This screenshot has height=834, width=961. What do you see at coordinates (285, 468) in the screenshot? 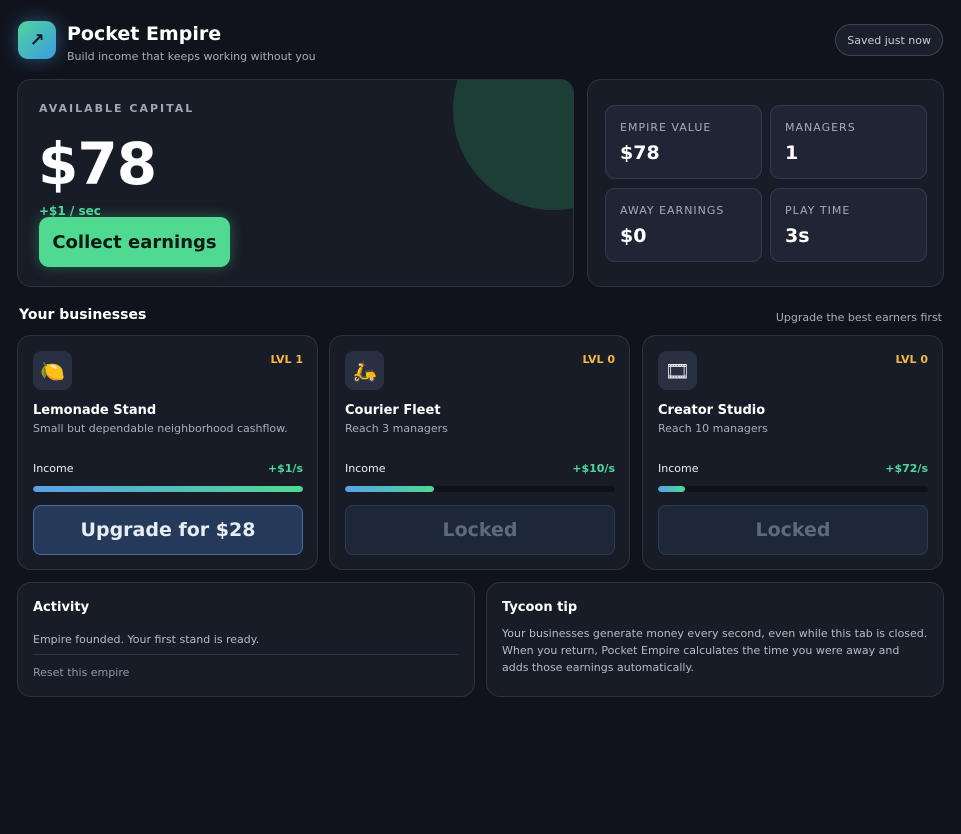
I see `income-value: +$1/s` at bounding box center [285, 468].